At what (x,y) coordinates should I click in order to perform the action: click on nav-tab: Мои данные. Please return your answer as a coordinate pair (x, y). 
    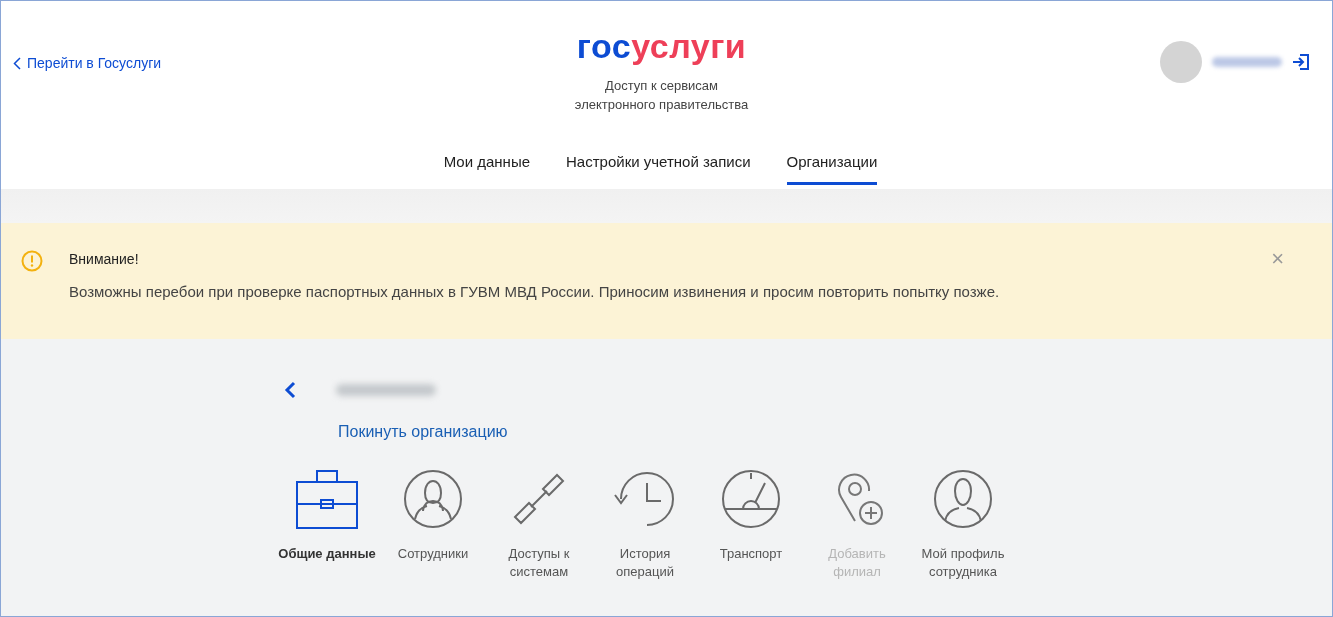
    Looking at the image, I should click on (487, 168).